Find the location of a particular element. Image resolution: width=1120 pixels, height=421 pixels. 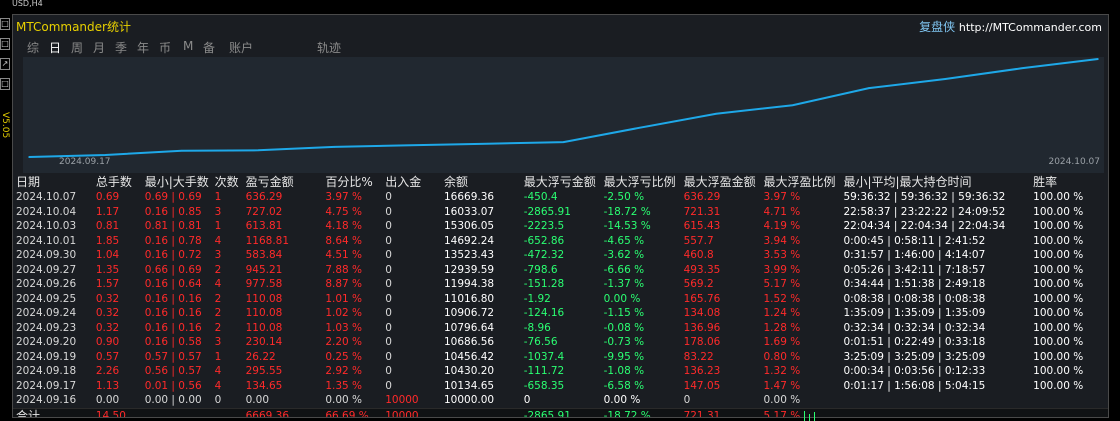

tab-currency: 币 is located at coordinates (165, 47).